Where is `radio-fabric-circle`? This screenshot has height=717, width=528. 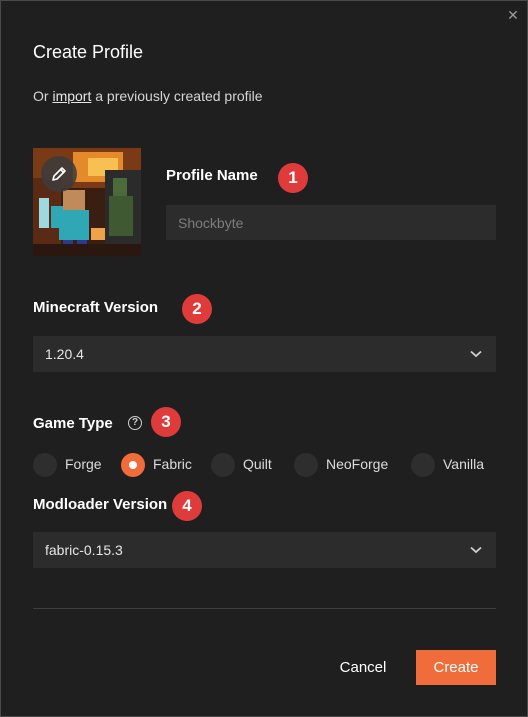
radio-fabric-circle is located at coordinates (133, 465).